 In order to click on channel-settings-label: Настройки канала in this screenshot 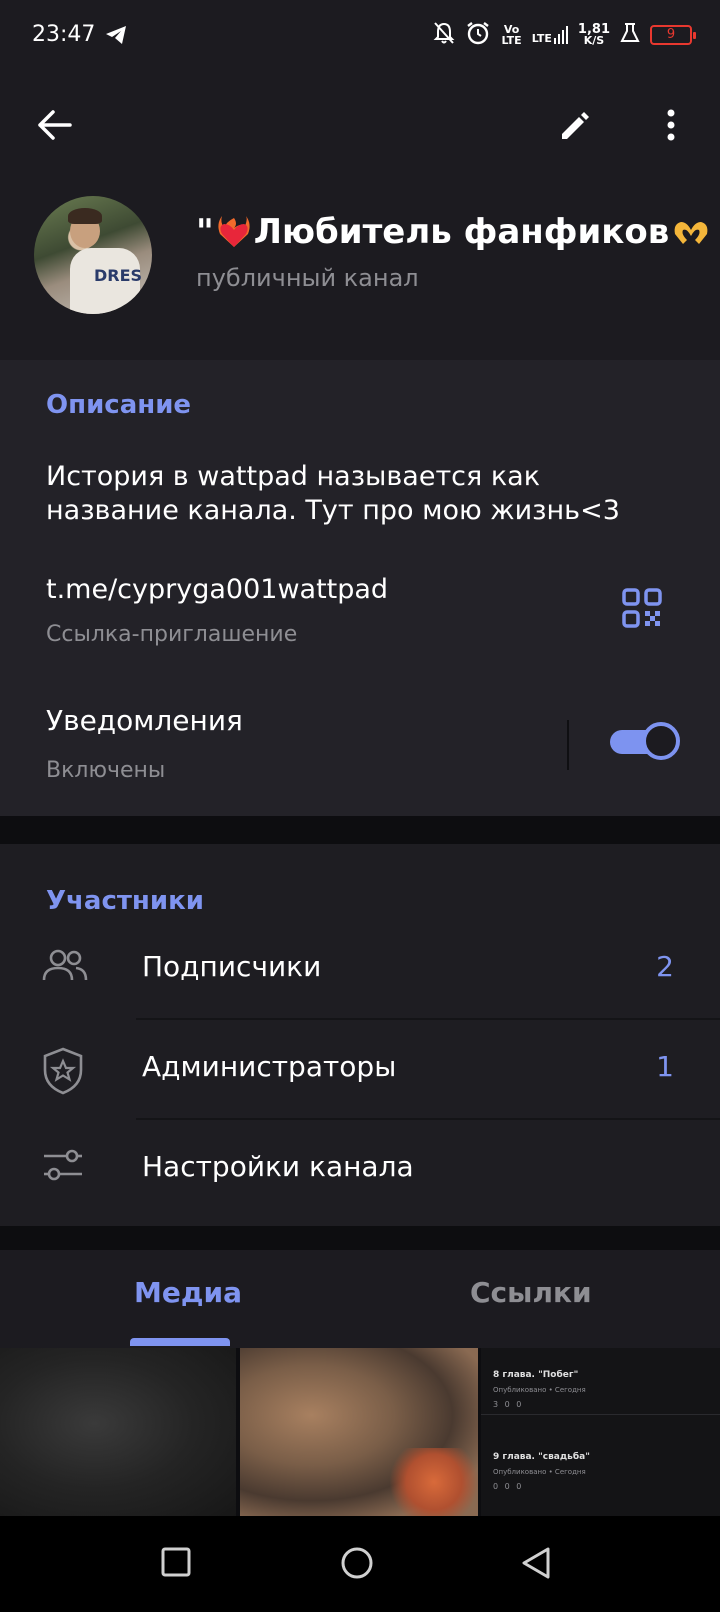, I will do `click(278, 1166)`.